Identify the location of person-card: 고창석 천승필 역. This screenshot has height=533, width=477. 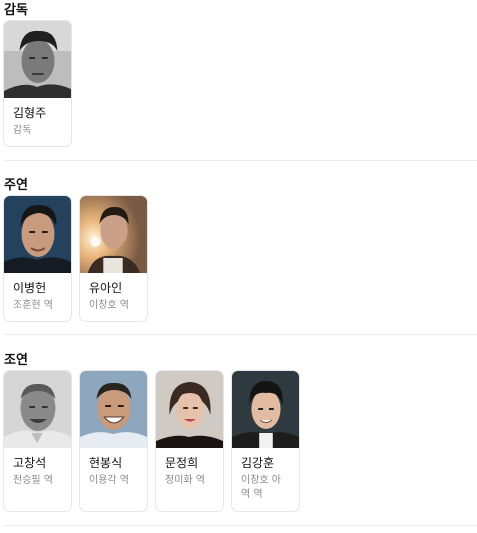
(37, 441).